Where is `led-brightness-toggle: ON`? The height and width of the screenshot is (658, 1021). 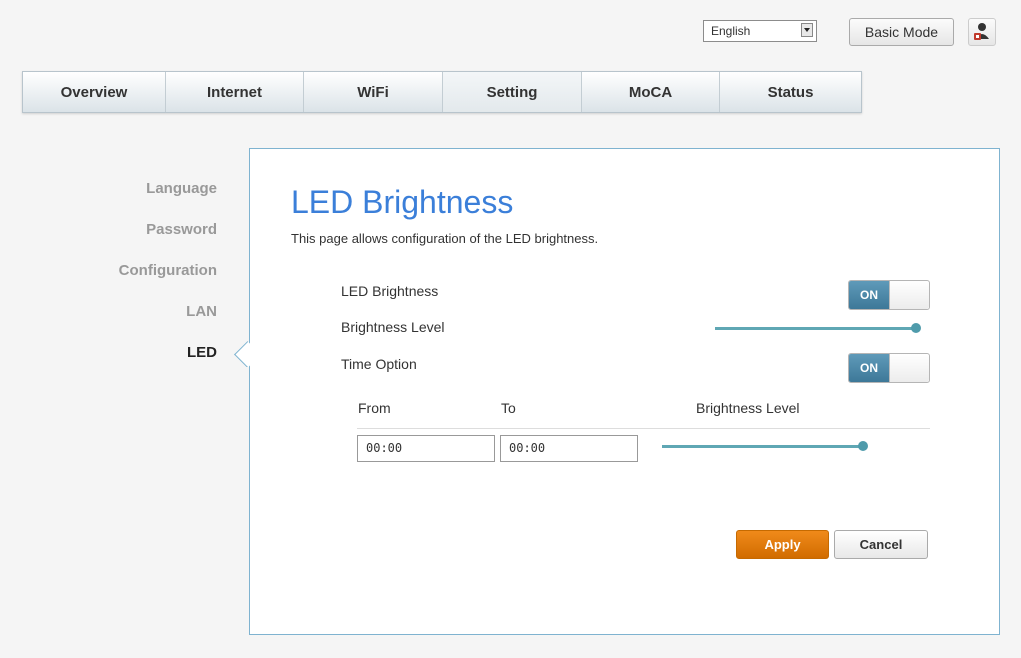
led-brightness-toggle: ON is located at coordinates (889, 295).